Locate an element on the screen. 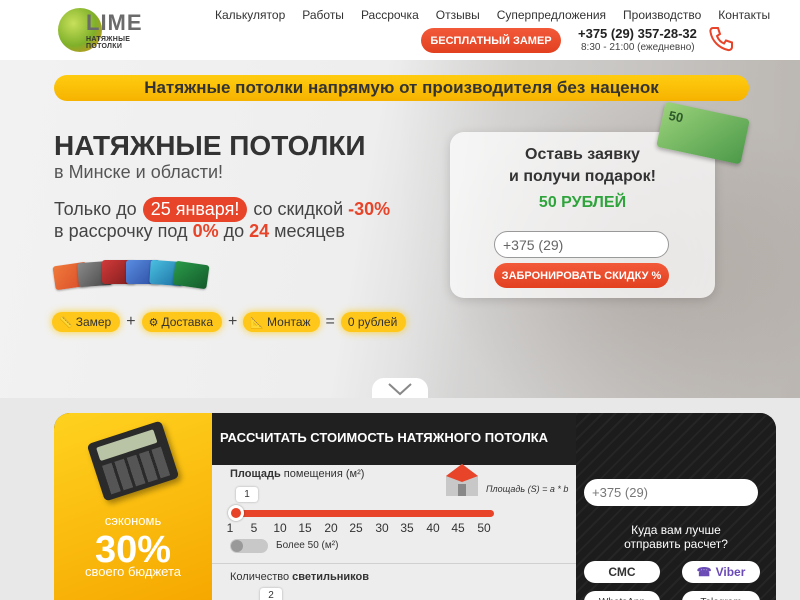  installment-offer: в рассрочку под 0% до 24 месяцев is located at coordinates (199, 231).